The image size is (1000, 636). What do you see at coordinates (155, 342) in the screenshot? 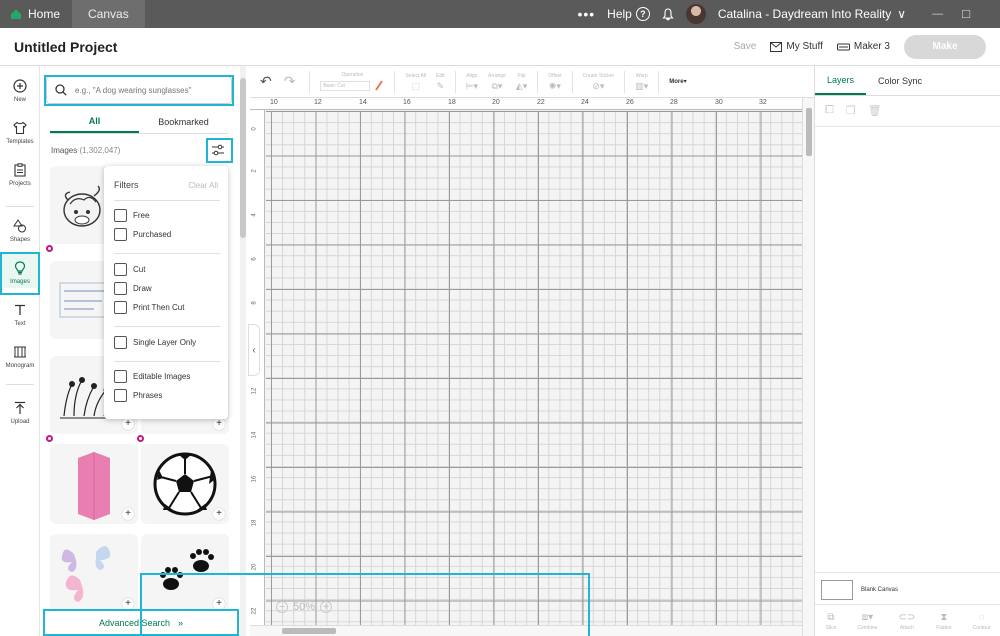
I see `filter-option-single-layer: Single Layer Only` at bounding box center [155, 342].